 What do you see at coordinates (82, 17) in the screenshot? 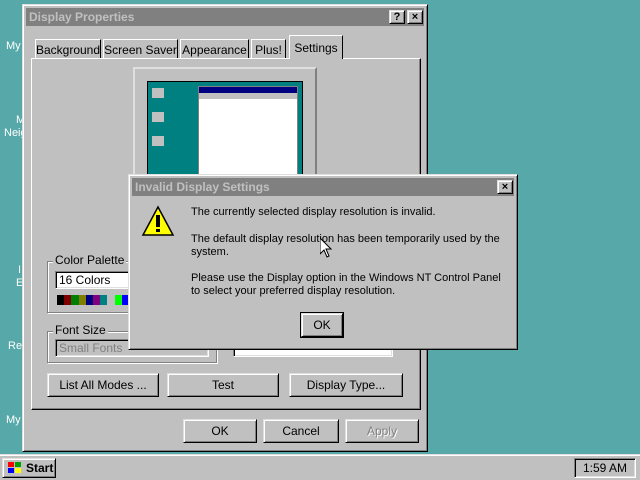
I see `window-title: Display Properties` at bounding box center [82, 17].